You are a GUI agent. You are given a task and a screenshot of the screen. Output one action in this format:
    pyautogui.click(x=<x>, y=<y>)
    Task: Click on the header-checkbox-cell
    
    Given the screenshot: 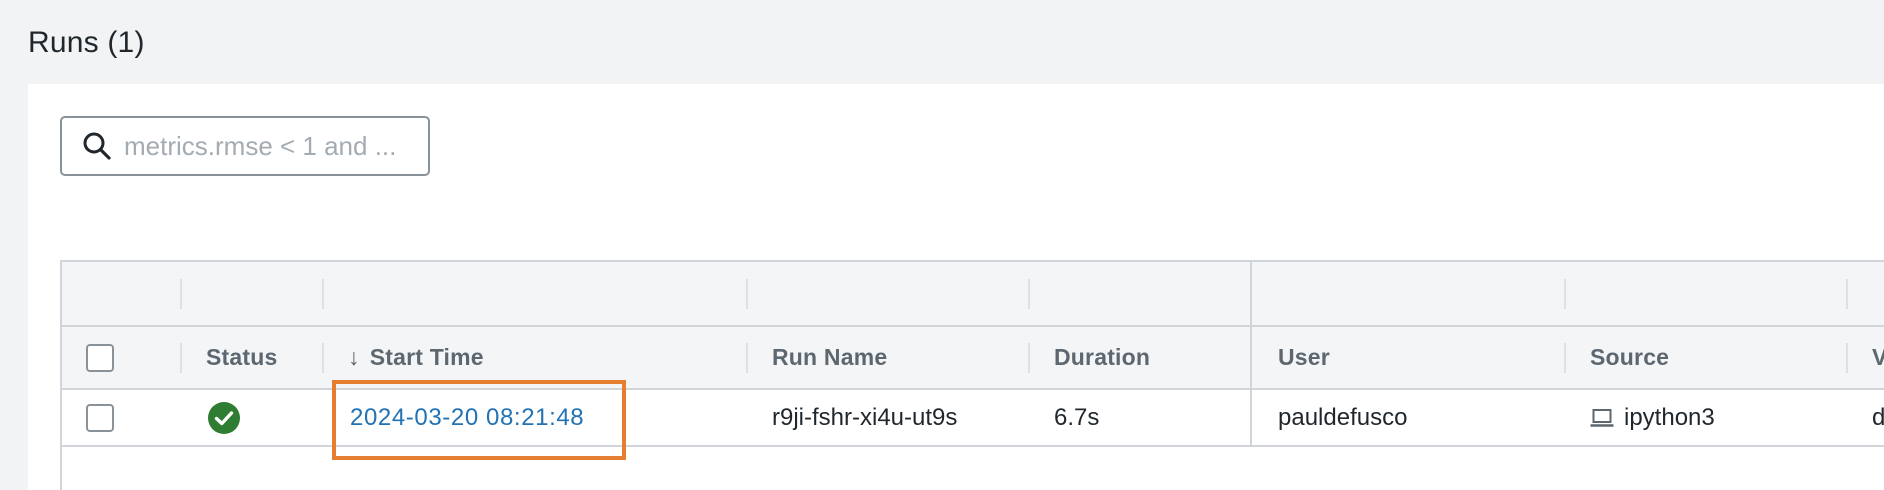 What is the action you would take?
    pyautogui.click(x=100, y=357)
    